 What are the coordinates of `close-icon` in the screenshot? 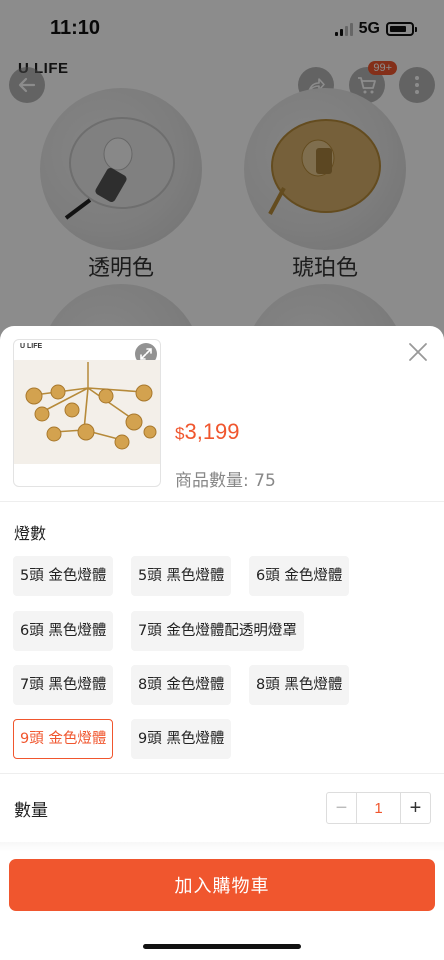 It's located at (418, 352).